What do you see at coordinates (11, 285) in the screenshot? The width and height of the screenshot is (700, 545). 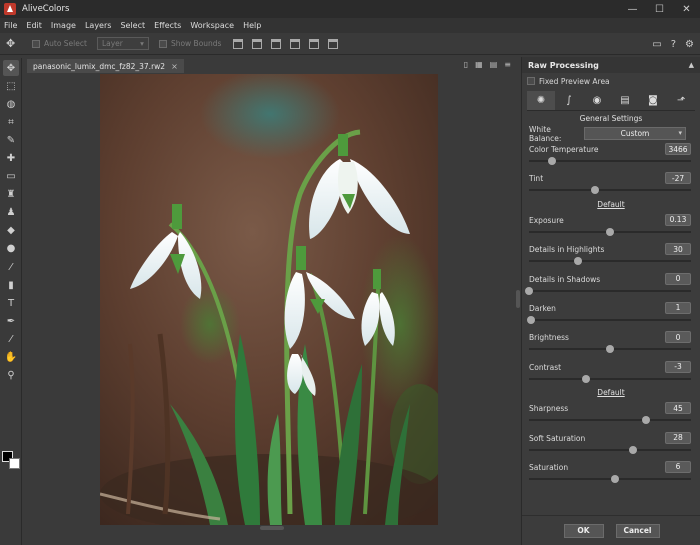 I see `gradient-tool-icon: ▮` at bounding box center [11, 285].